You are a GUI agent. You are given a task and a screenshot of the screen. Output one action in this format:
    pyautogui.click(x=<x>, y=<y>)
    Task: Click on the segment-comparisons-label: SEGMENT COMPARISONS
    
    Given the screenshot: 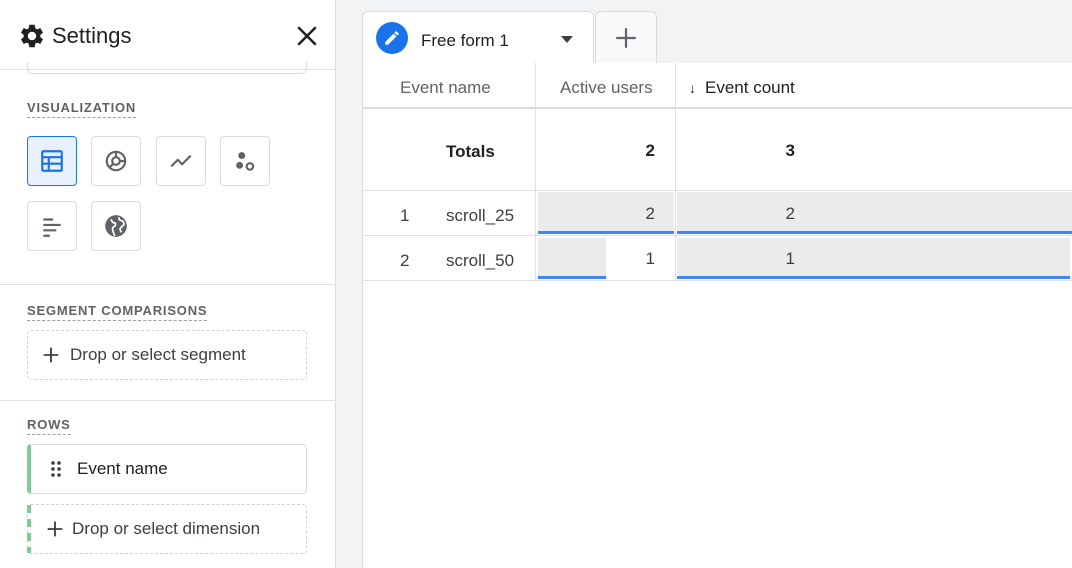 What is the action you would take?
    pyautogui.click(x=117, y=312)
    